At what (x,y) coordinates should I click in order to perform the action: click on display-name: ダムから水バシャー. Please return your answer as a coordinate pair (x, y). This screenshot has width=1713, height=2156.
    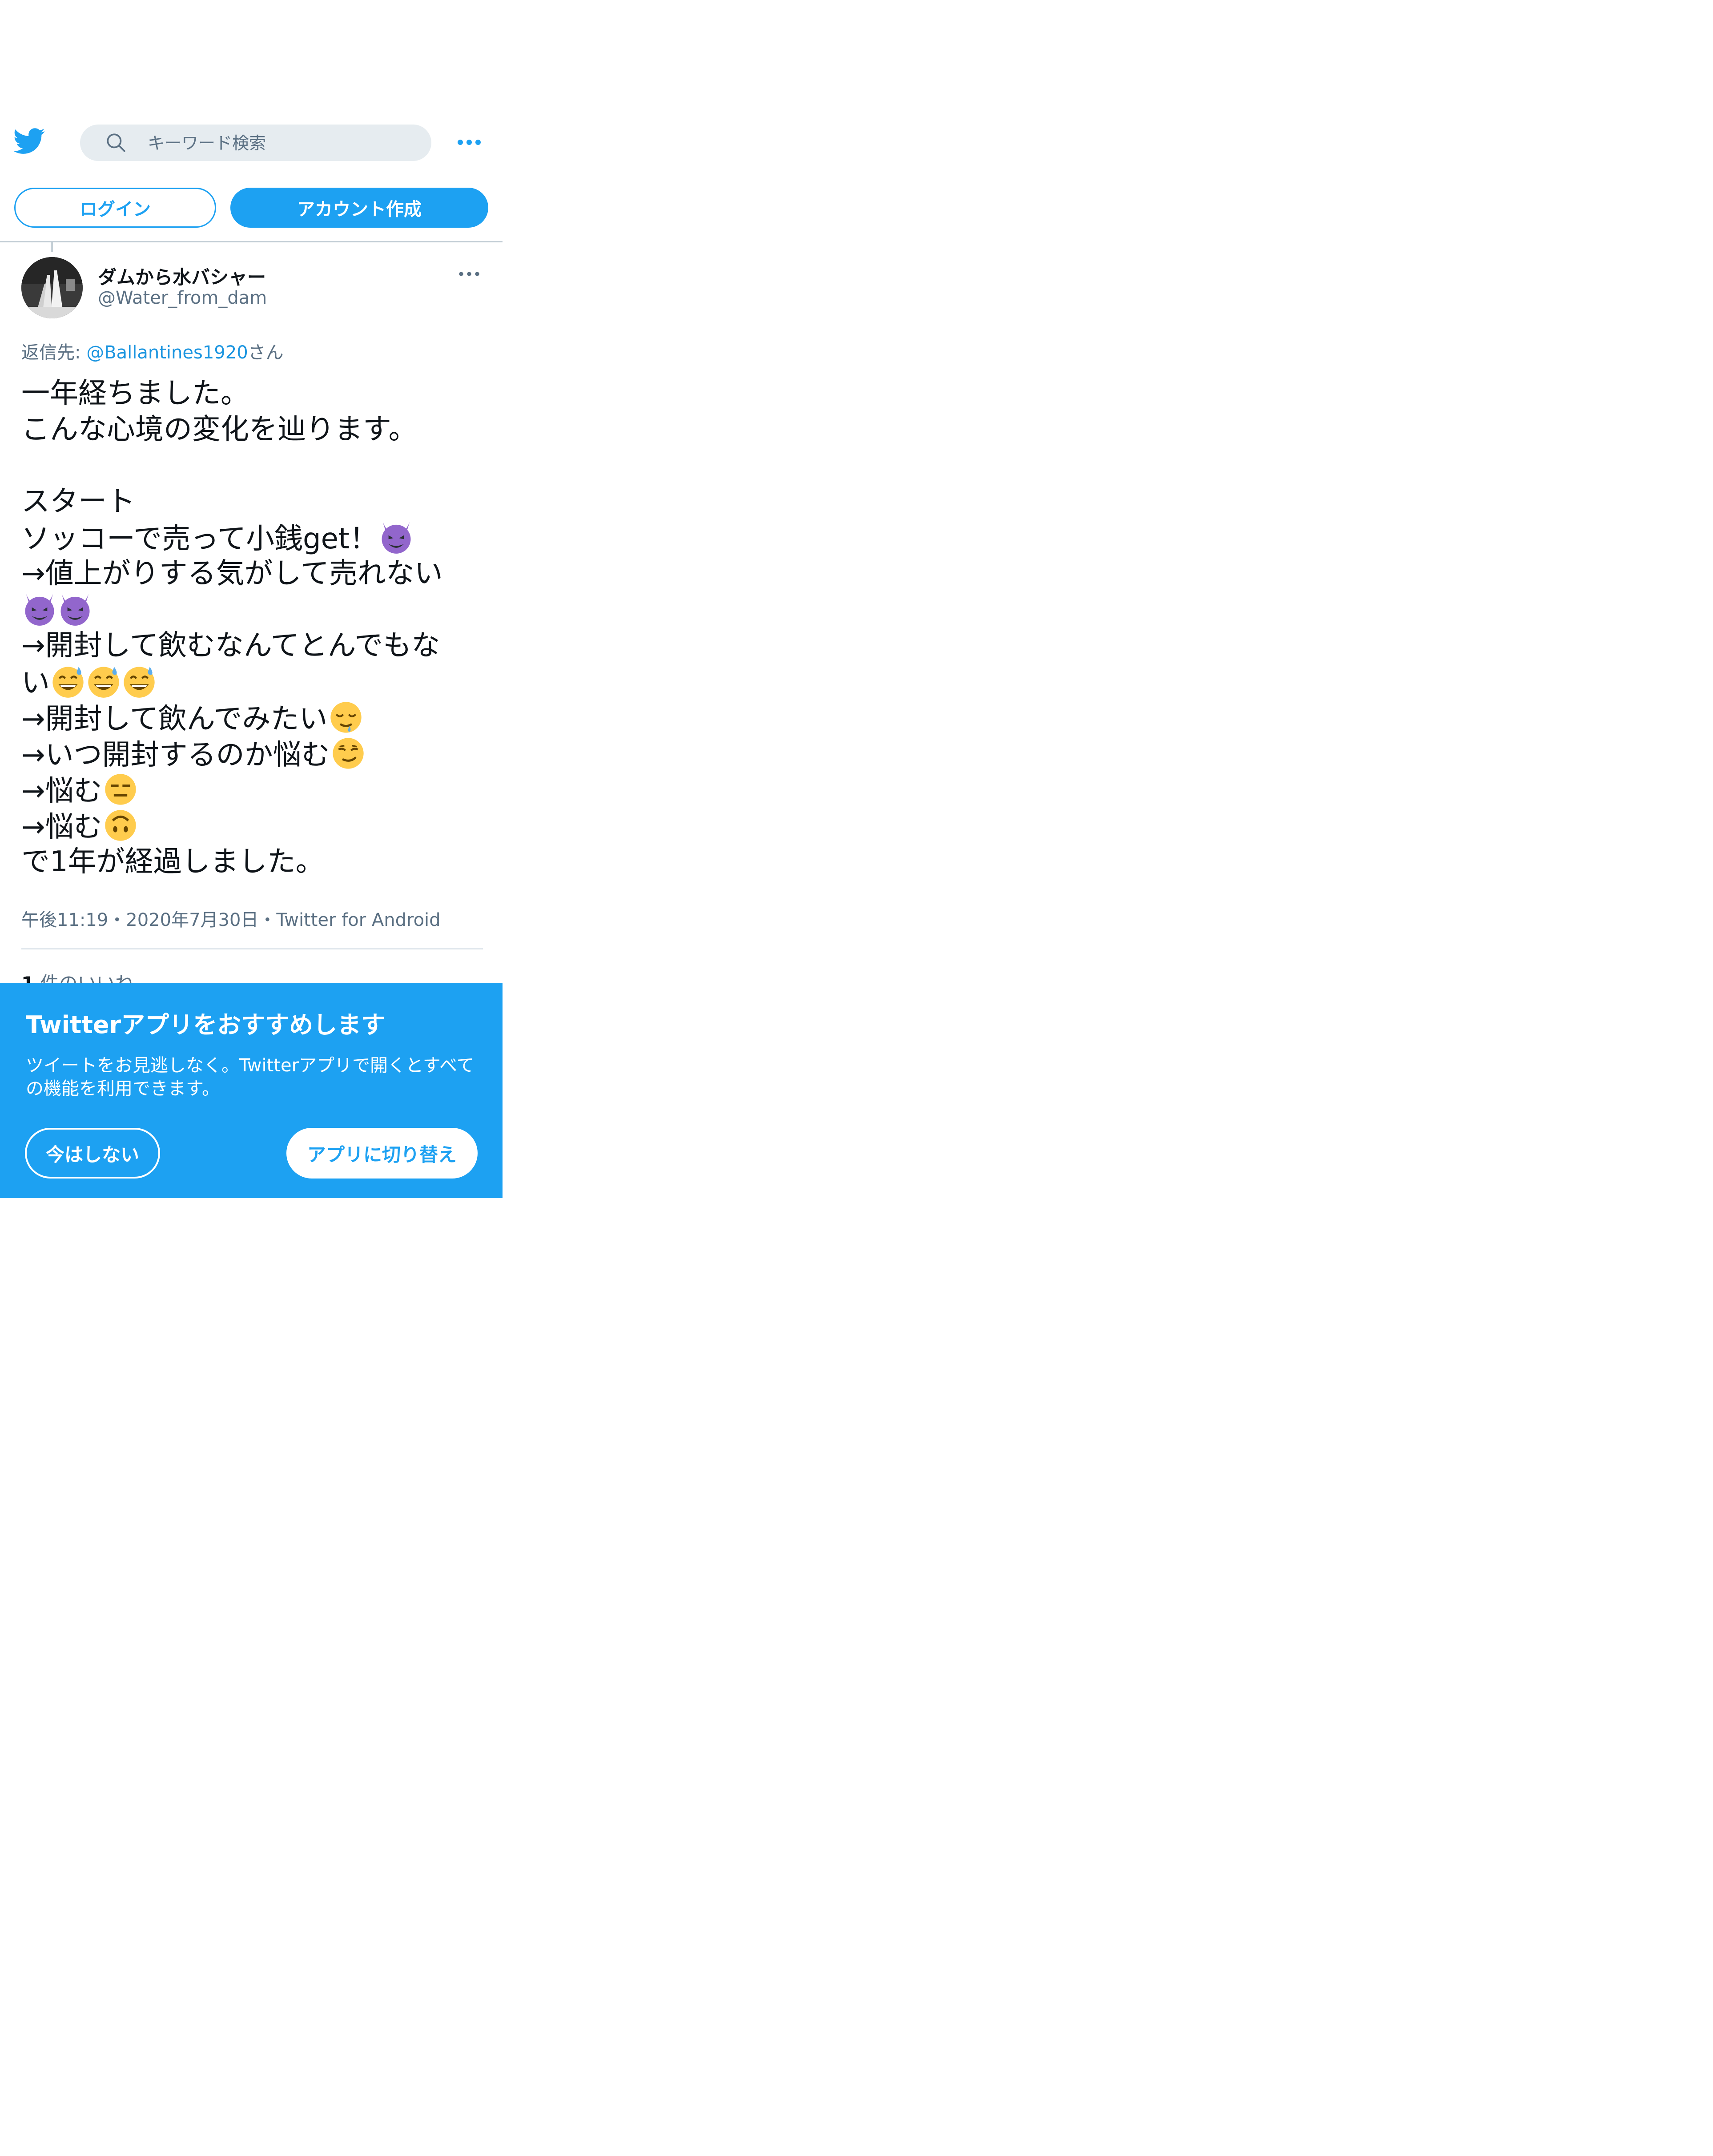
    Looking at the image, I should click on (182, 276).